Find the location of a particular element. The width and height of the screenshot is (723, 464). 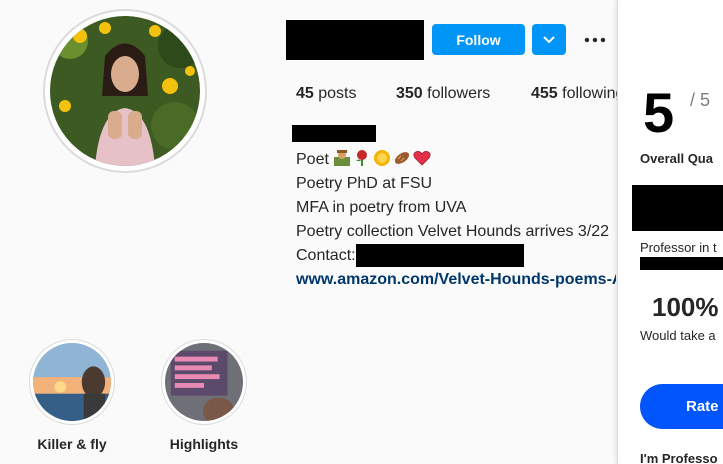

contact-label: Contact: is located at coordinates (326, 255).